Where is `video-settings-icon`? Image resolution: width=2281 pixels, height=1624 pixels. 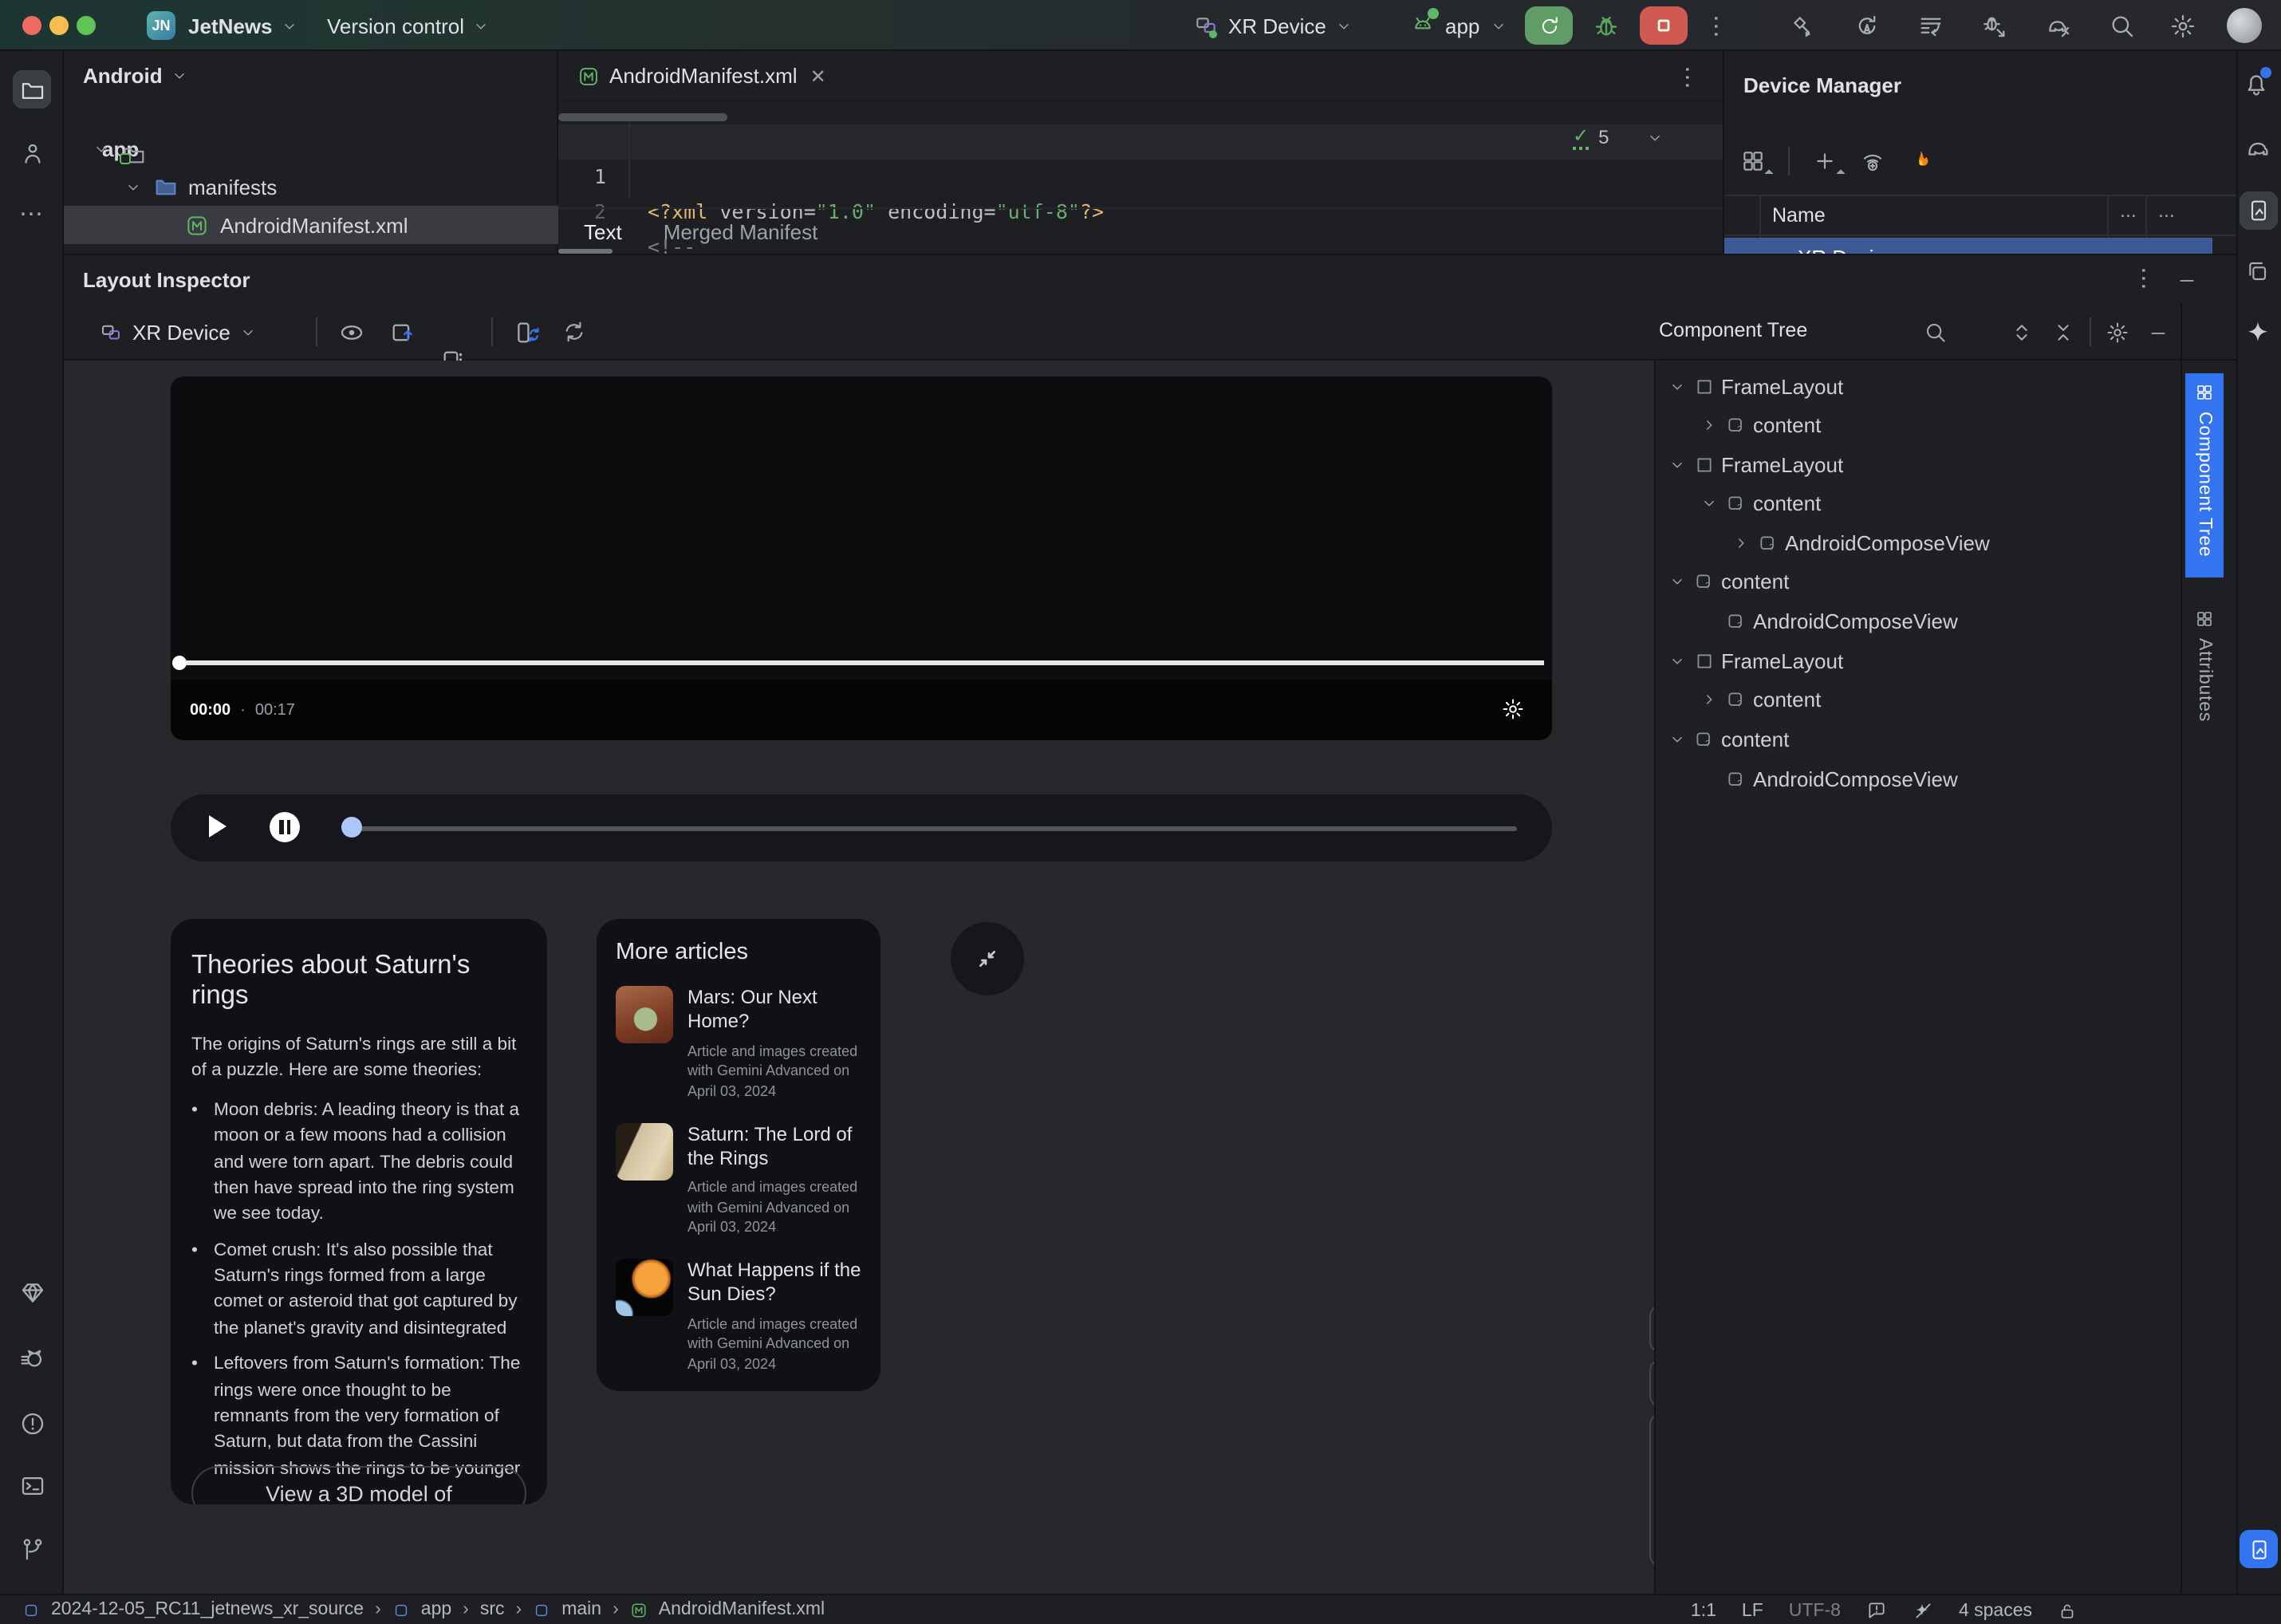 video-settings-icon is located at coordinates (1513, 709).